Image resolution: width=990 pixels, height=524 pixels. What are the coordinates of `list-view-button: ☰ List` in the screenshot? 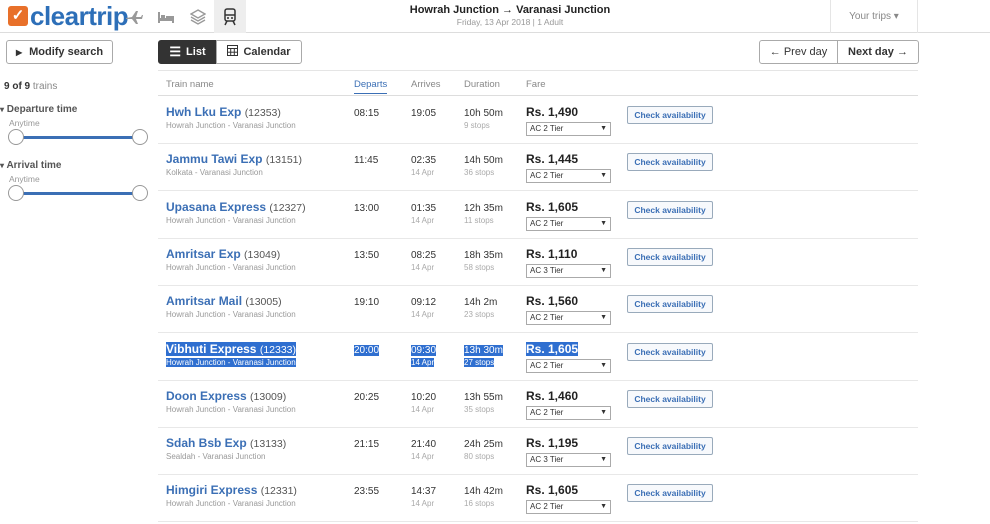 It's located at (187, 52).